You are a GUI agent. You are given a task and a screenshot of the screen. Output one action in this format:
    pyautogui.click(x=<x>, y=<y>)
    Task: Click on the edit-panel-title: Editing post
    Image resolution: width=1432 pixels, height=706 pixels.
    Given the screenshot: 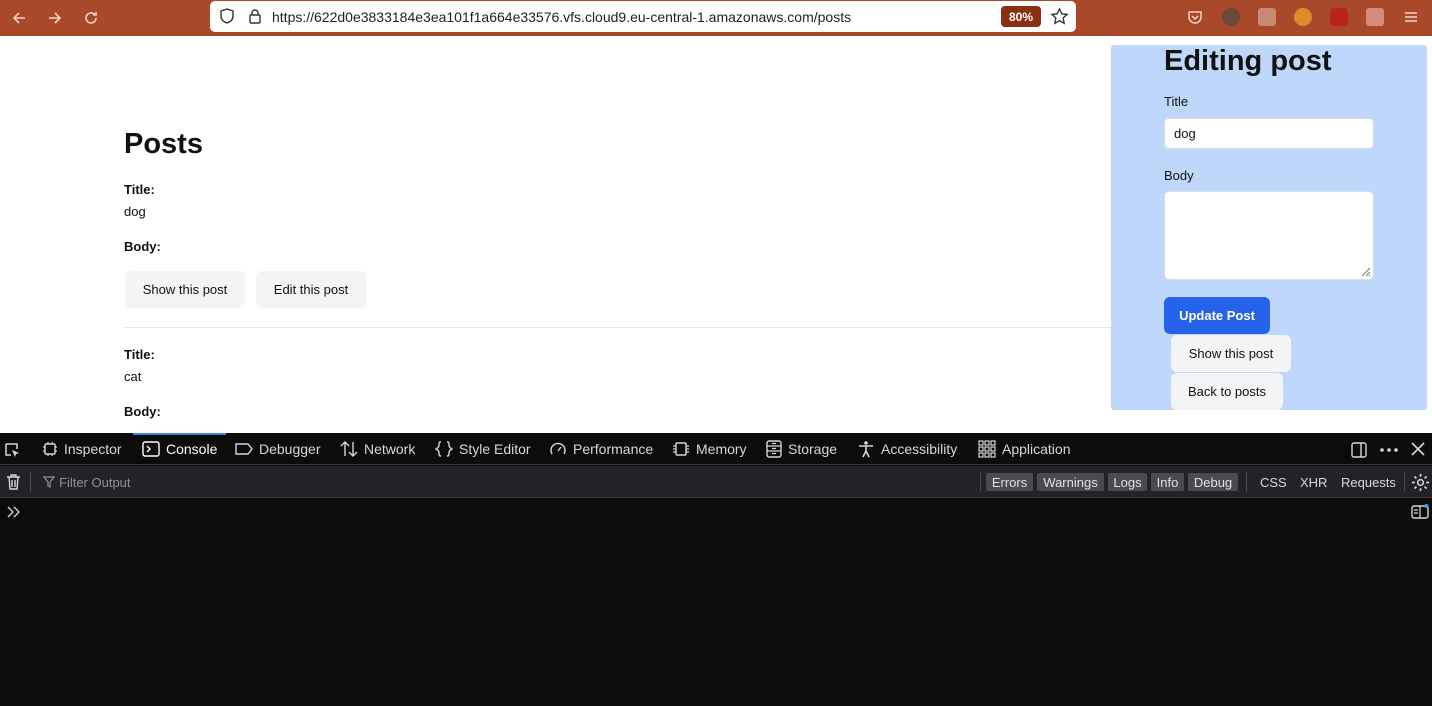 What is the action you would take?
    pyautogui.click(x=1248, y=61)
    